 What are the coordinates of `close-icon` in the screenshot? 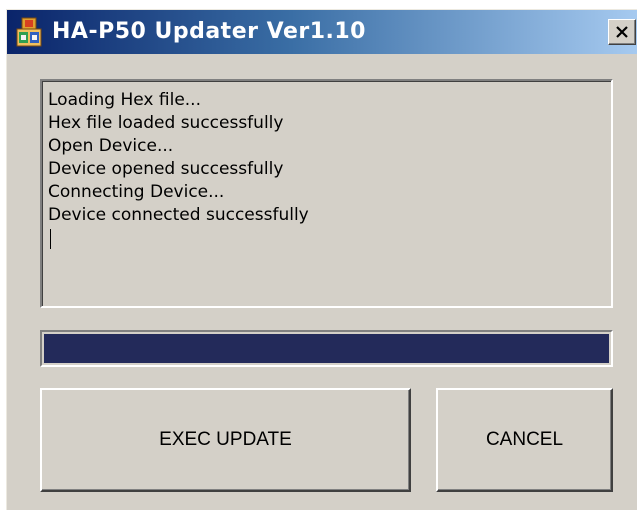 It's located at (622, 32).